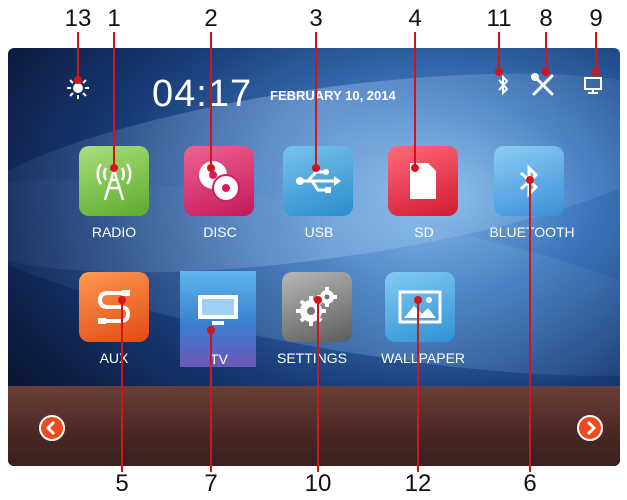 The height and width of the screenshot is (500, 627). I want to click on callout-3: 3, so click(316, 18).